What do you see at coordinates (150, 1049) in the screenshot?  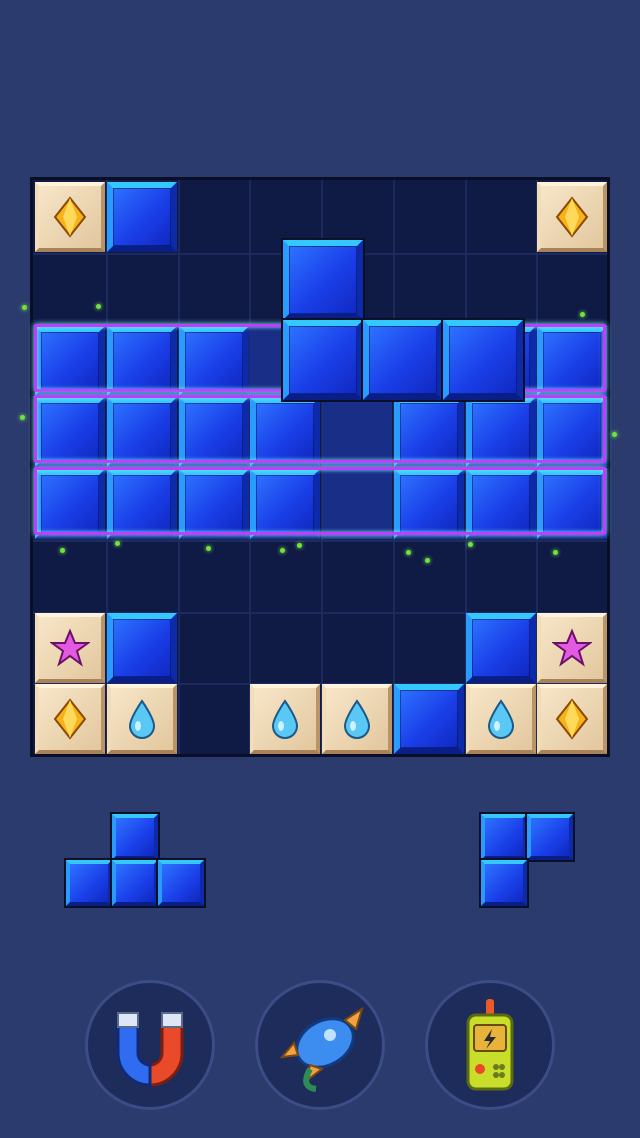 I see `magnet-icon` at bounding box center [150, 1049].